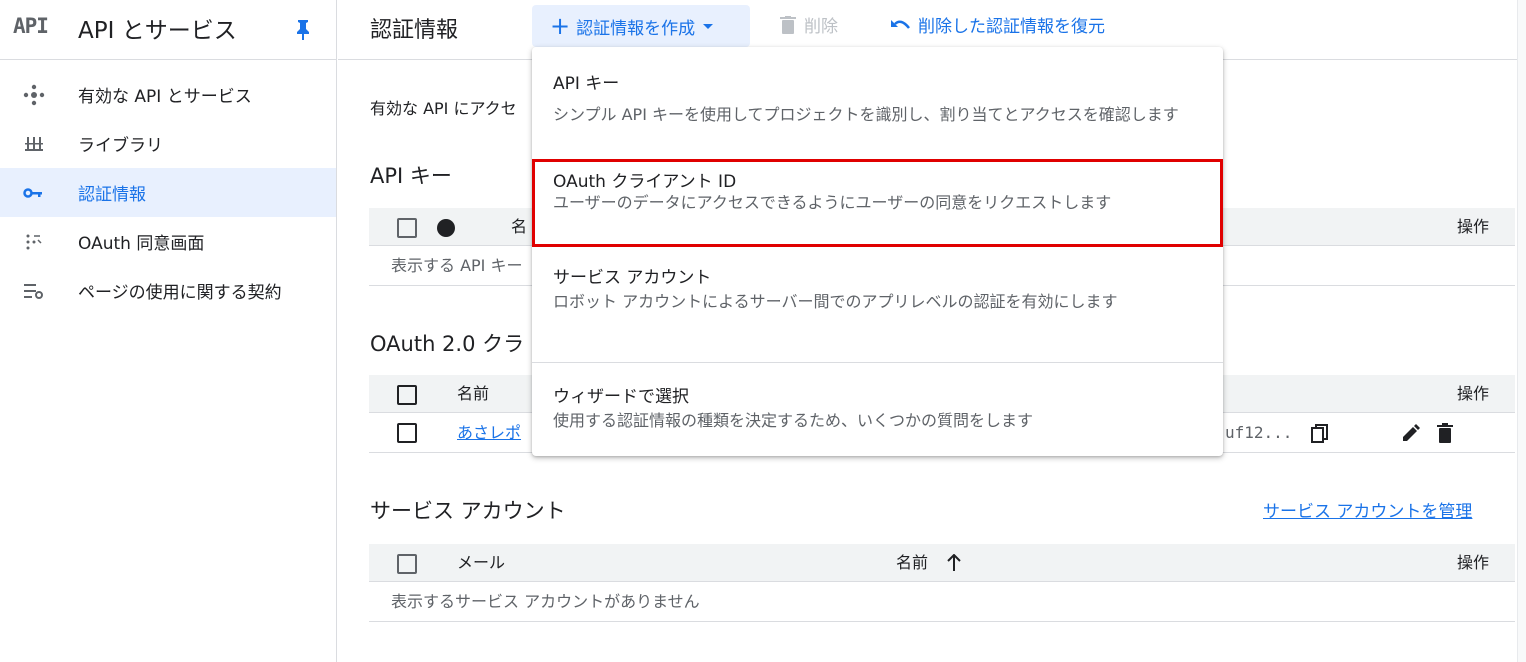  I want to click on menu-item-title: API キー, so click(586, 84).